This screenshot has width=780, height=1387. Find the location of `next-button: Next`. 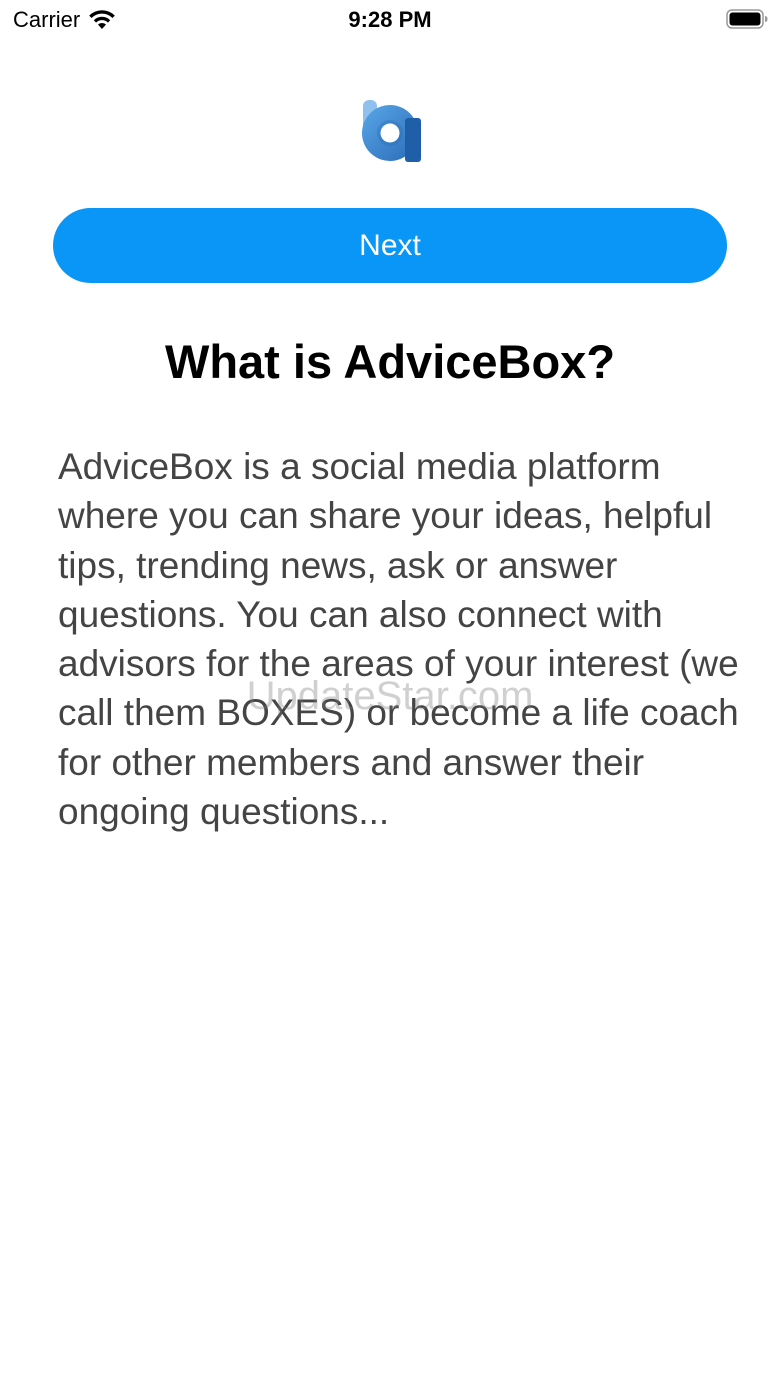

next-button: Next is located at coordinates (390, 245).